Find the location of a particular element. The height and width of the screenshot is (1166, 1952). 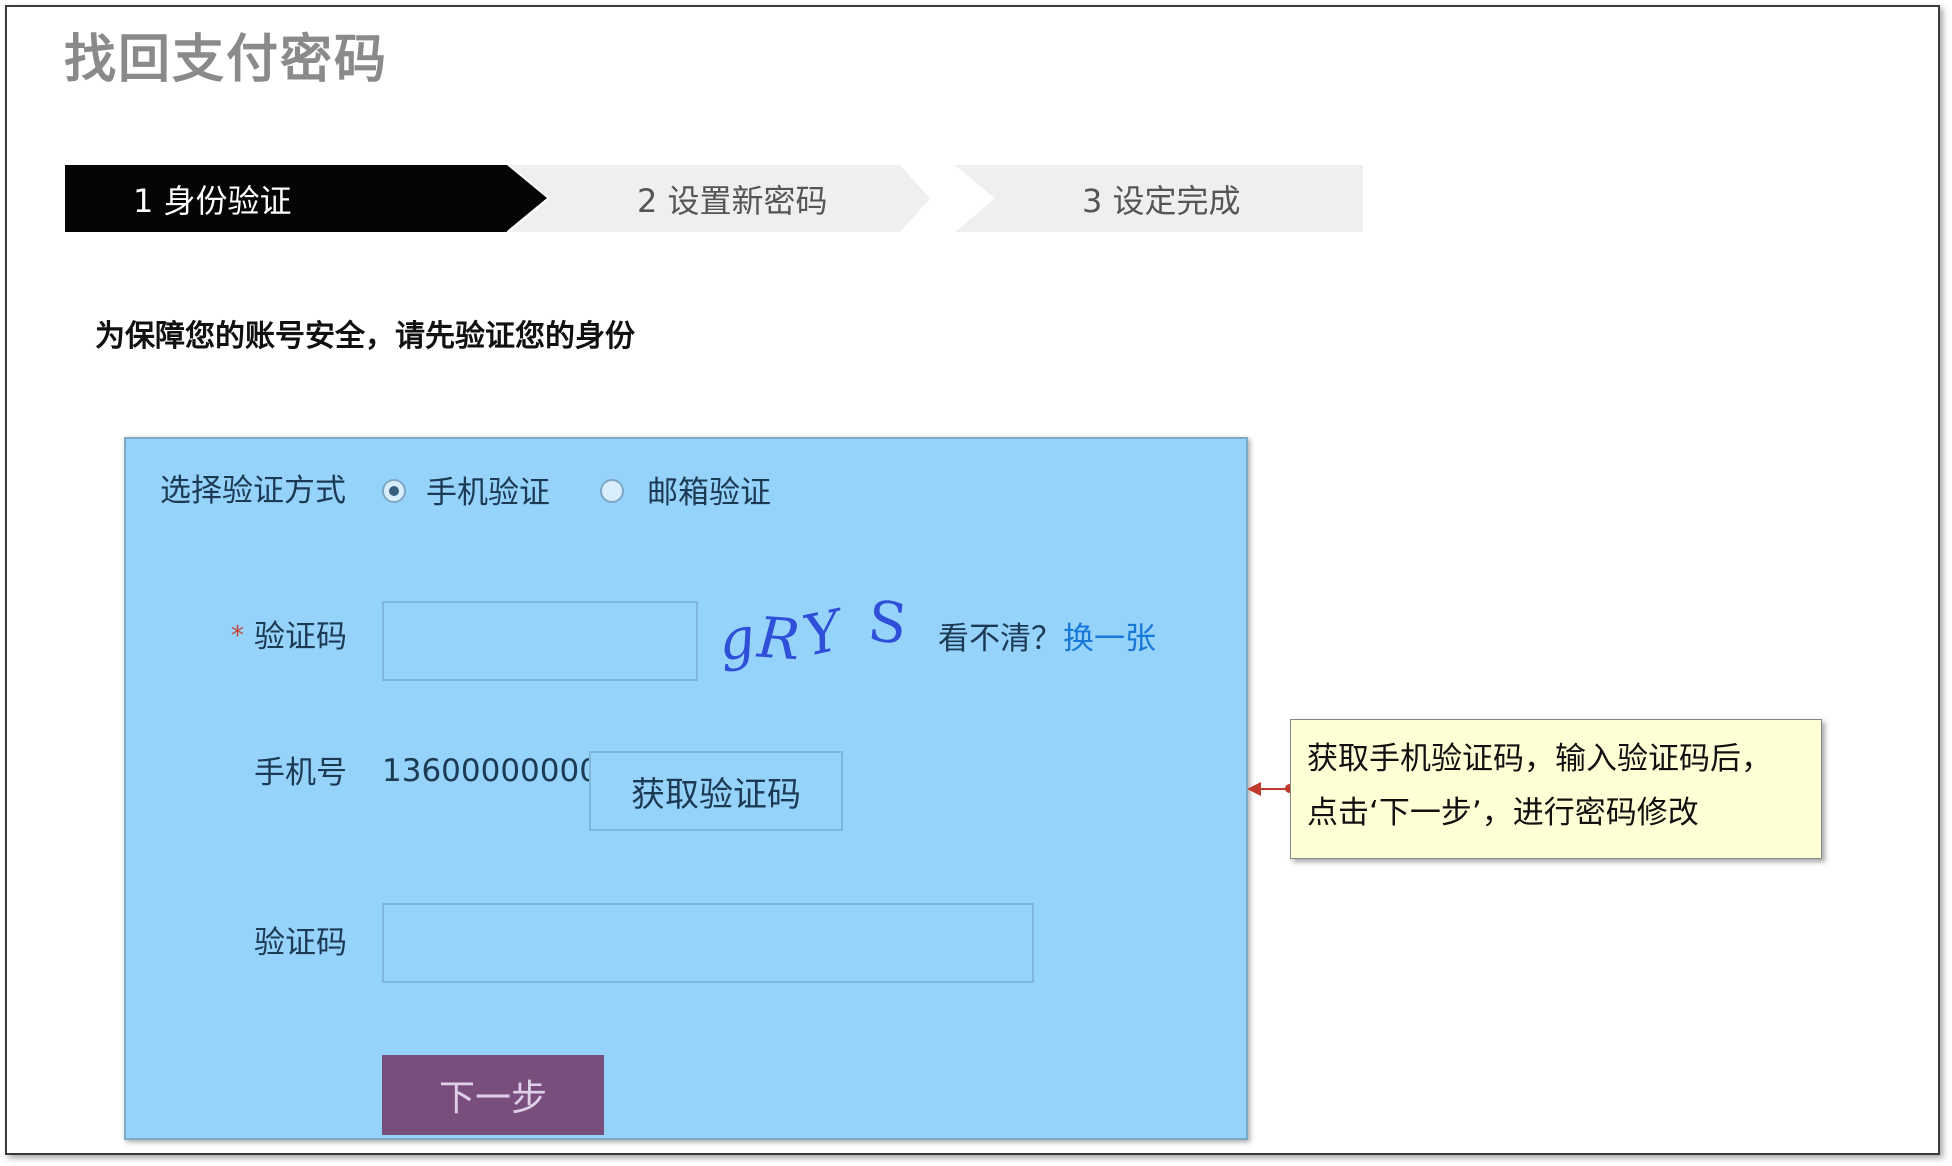

captcha-char: Y is located at coordinates (824, 633).